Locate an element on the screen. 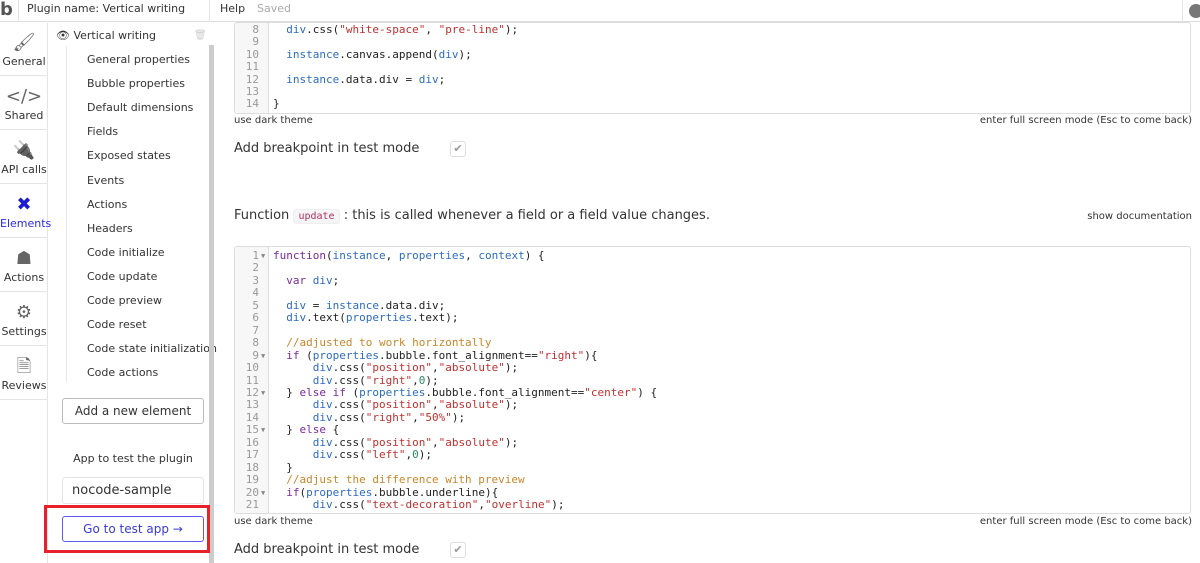 The image size is (1200, 563). test-app-label: App to test the plugin is located at coordinates (133, 458).